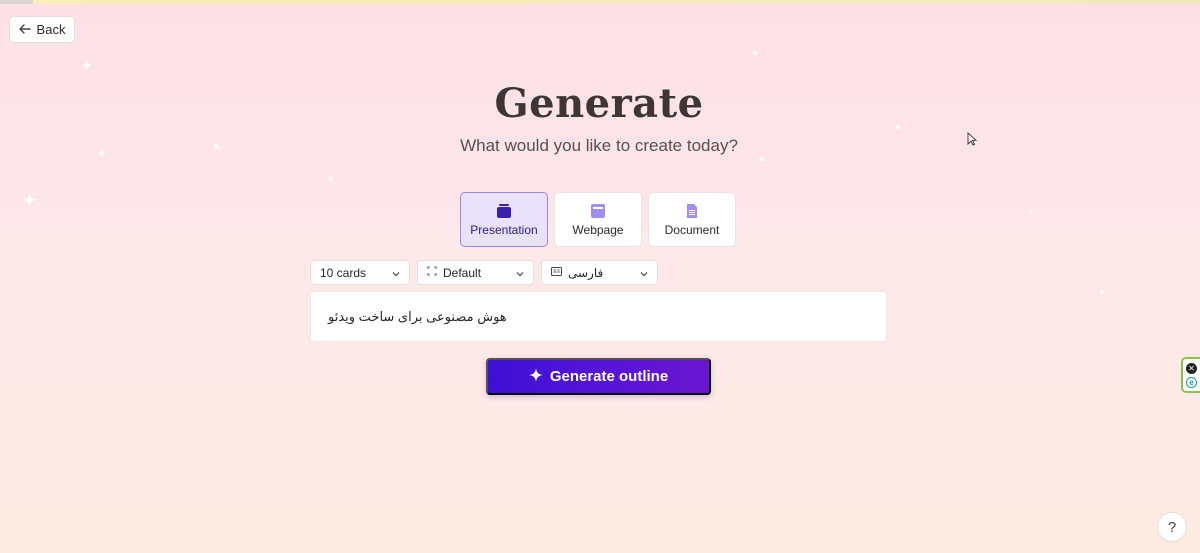 Image resolution: width=1200 pixels, height=553 pixels. Describe the element at coordinates (598, 212) in the screenshot. I see `webpage-icon` at that location.